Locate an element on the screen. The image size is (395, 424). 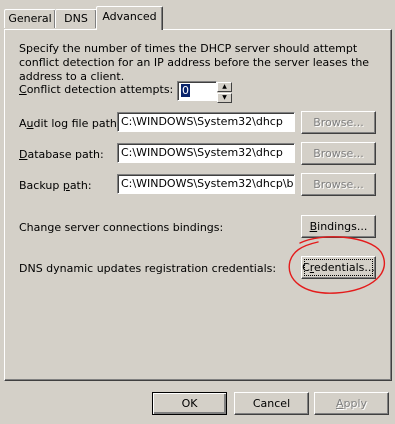
tab-strip: General DNS Advanced is located at coordinates (199, 18).